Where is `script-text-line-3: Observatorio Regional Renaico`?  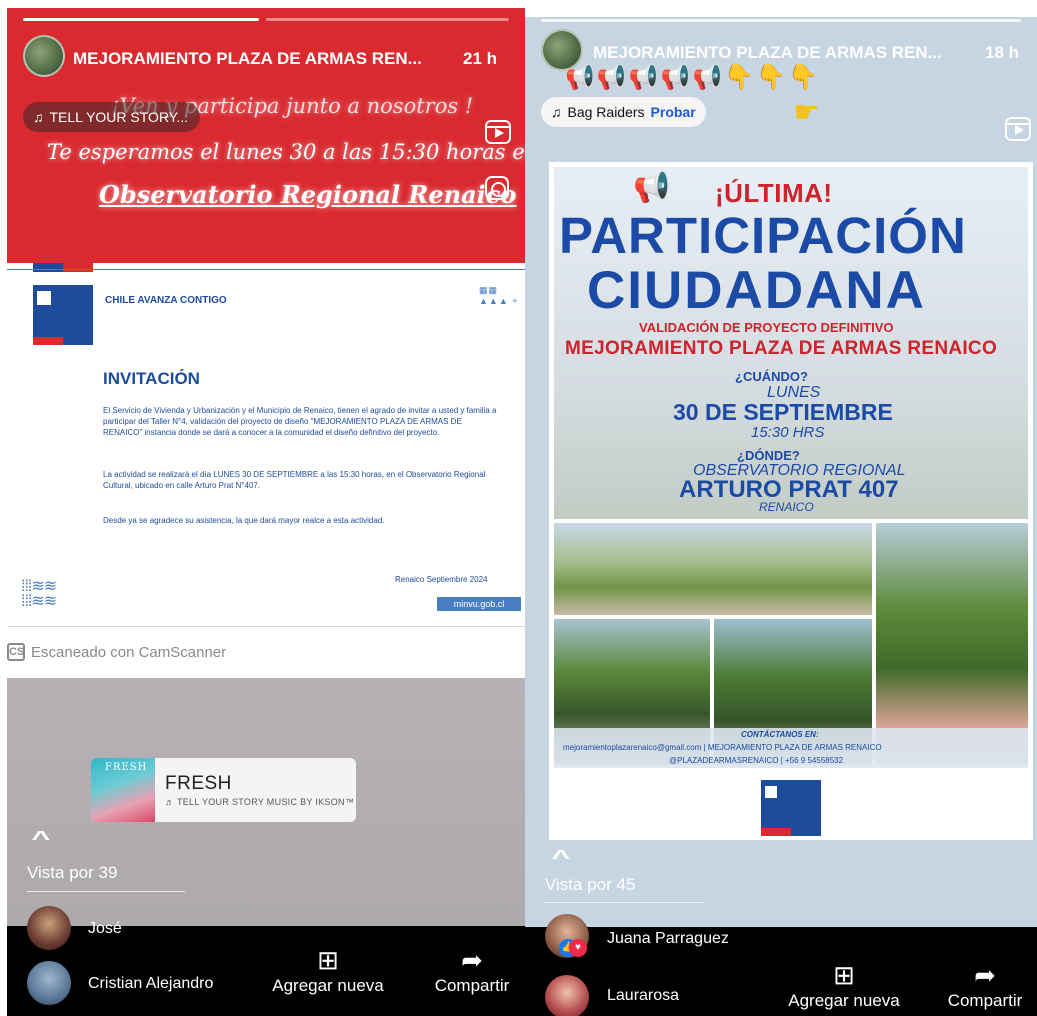 script-text-line-3: Observatorio Regional Renaico is located at coordinates (308, 194).